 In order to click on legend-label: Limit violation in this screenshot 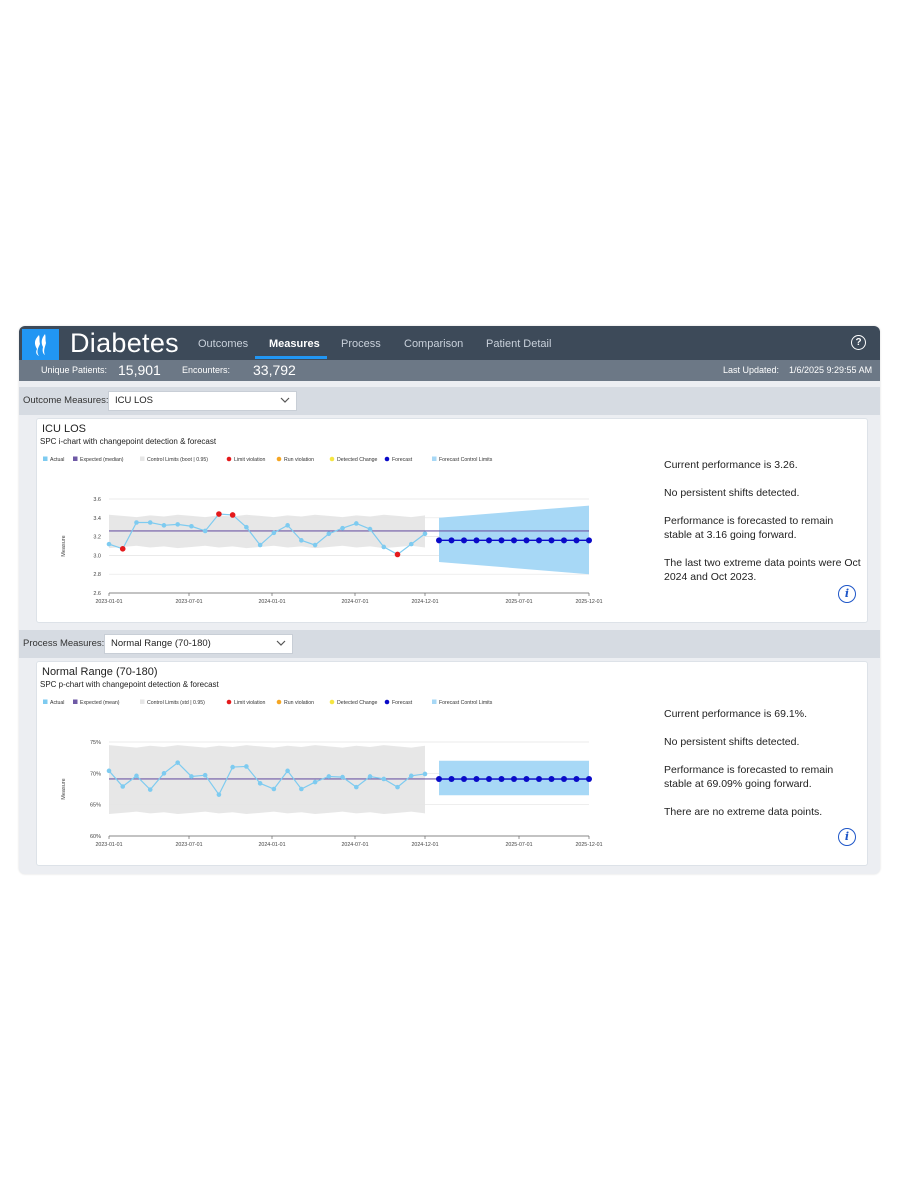, I will do `click(250, 703)`.